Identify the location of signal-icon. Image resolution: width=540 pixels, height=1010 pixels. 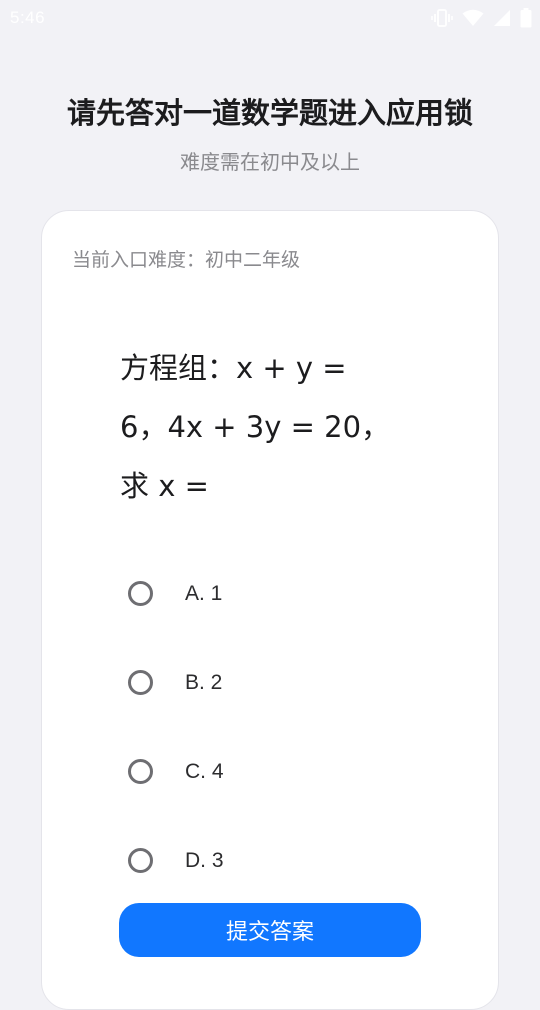
(502, 18).